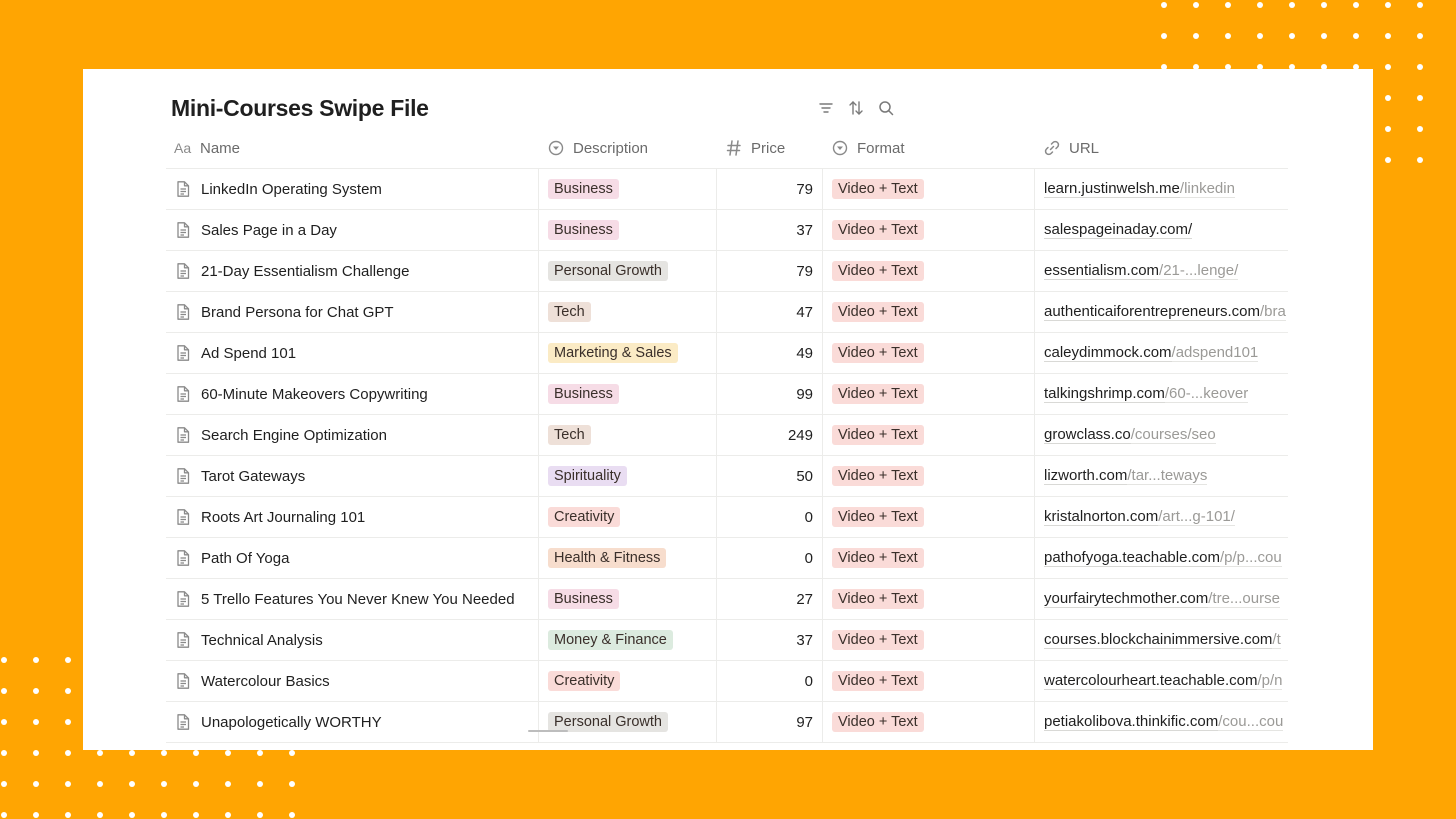 The image size is (1456, 819). I want to click on url-path: /linkedin, so click(1207, 189).